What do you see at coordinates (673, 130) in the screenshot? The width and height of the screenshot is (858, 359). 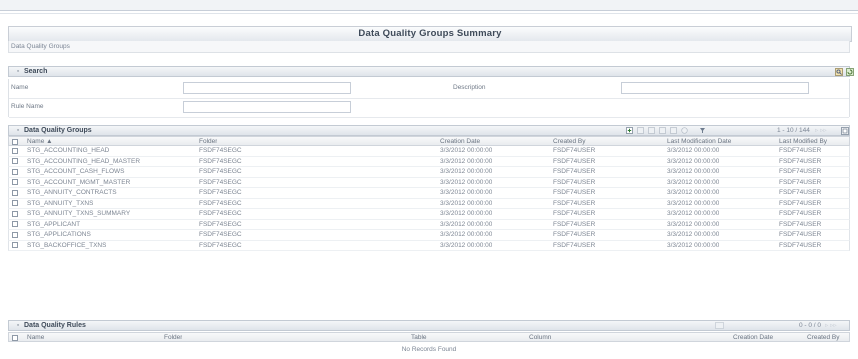 I see `delete-icon` at bounding box center [673, 130].